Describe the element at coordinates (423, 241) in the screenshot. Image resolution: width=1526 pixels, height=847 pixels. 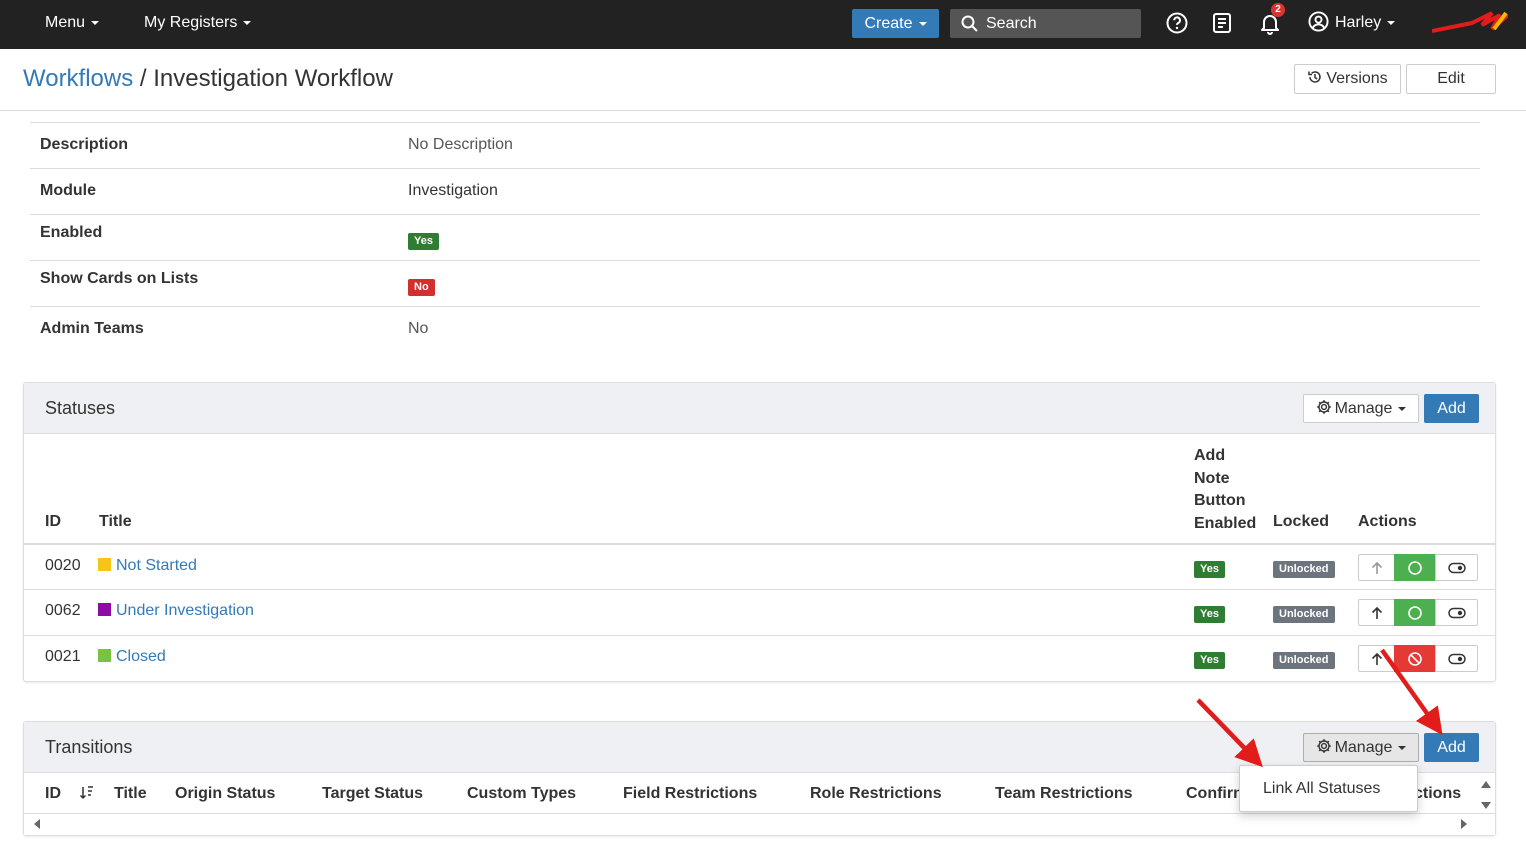
I see `enabled-badge: Yes` at that location.